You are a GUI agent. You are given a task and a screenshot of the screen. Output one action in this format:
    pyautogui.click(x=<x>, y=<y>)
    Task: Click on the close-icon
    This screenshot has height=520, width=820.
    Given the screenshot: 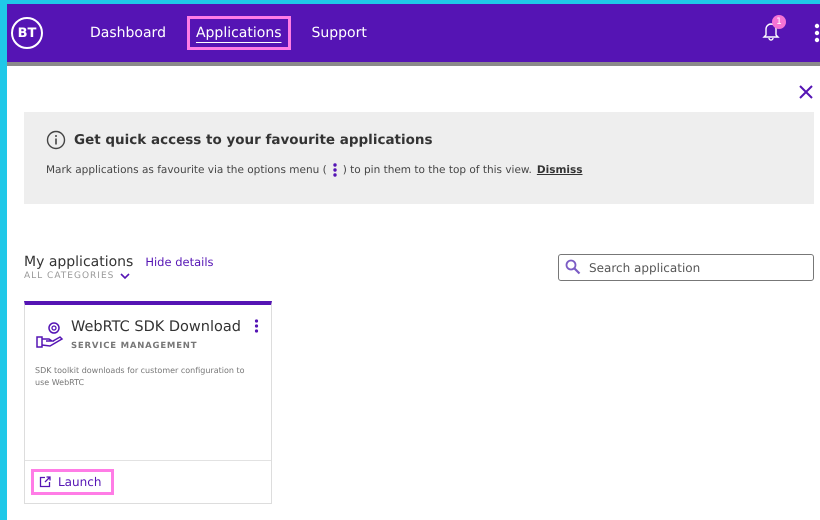 What is the action you would take?
    pyautogui.click(x=806, y=92)
    